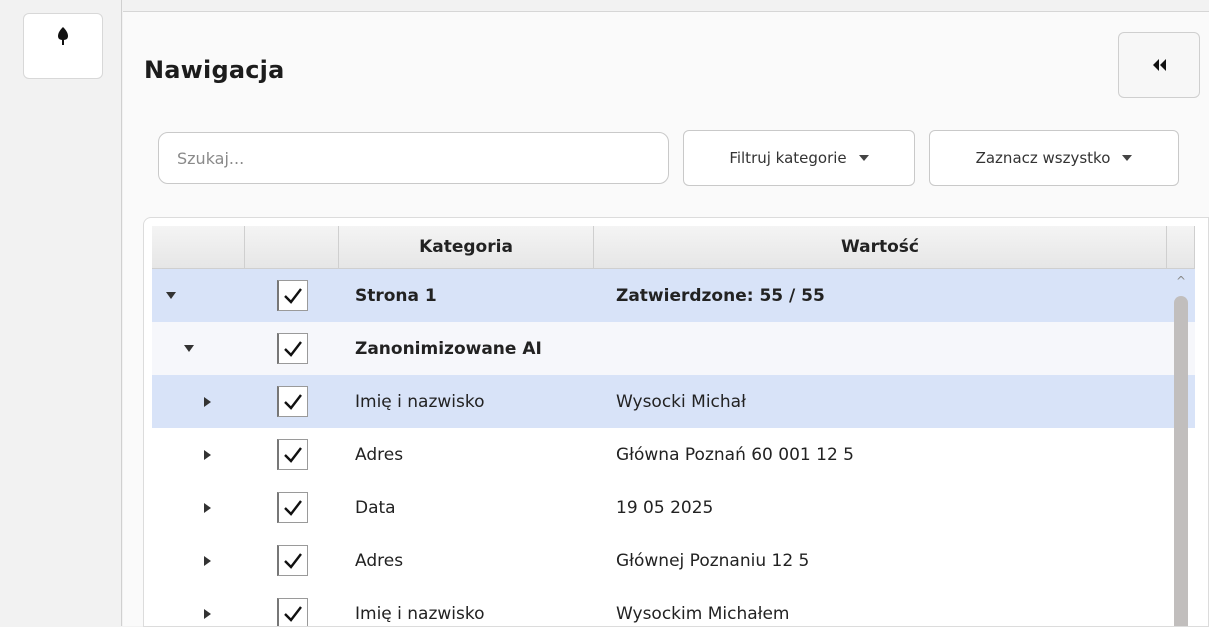 The height and width of the screenshot is (627, 1209). Describe the element at coordinates (1181, 281) in the screenshot. I see `scroll-up-icon: ^` at that location.